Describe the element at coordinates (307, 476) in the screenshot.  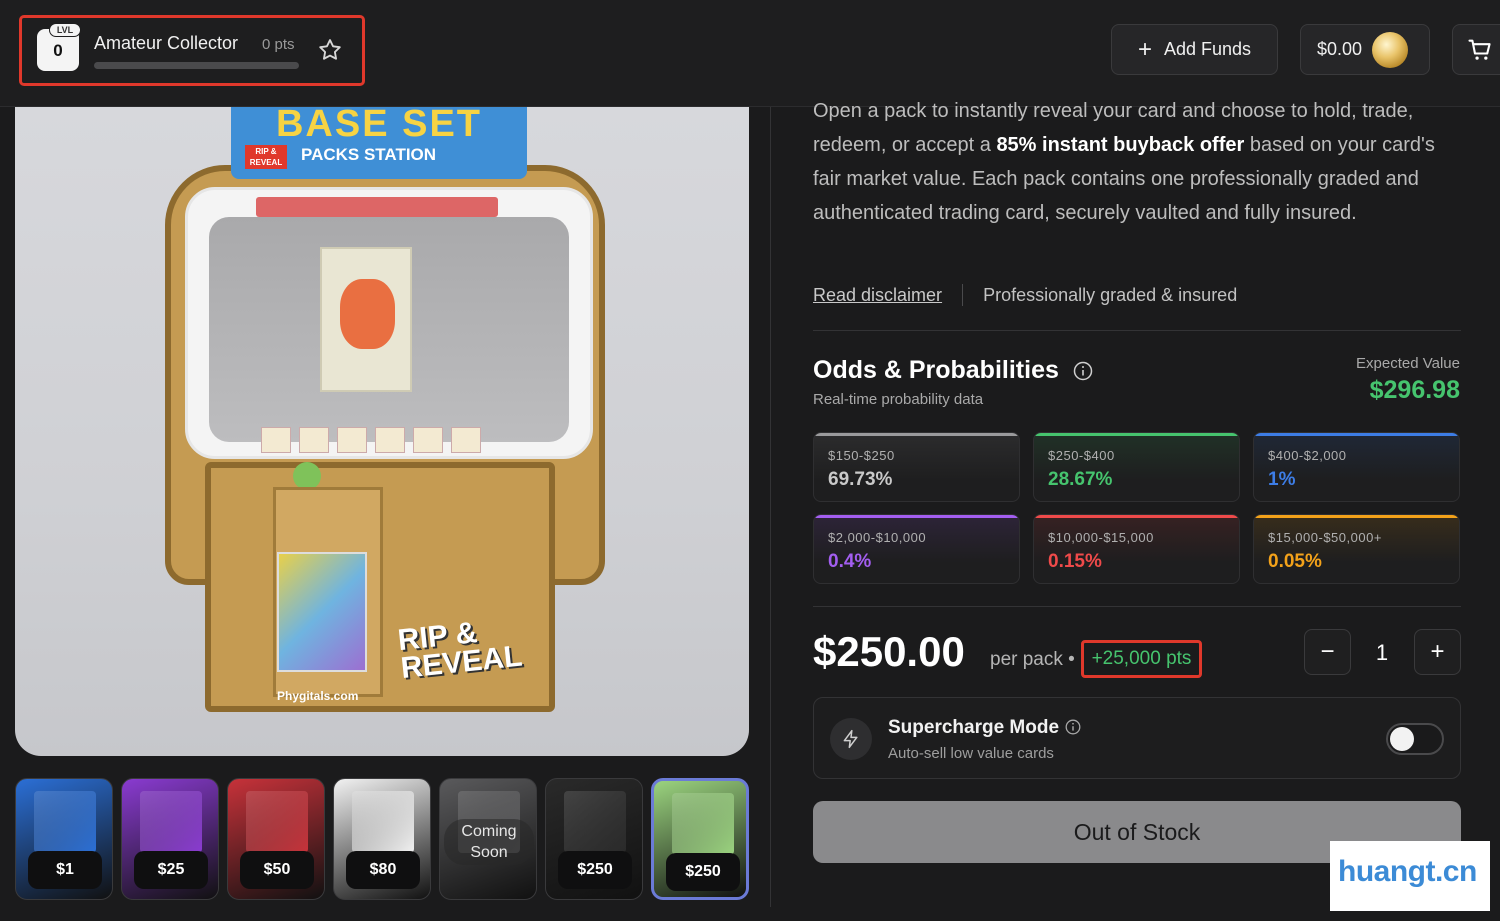
I see `joystick-knob` at that location.